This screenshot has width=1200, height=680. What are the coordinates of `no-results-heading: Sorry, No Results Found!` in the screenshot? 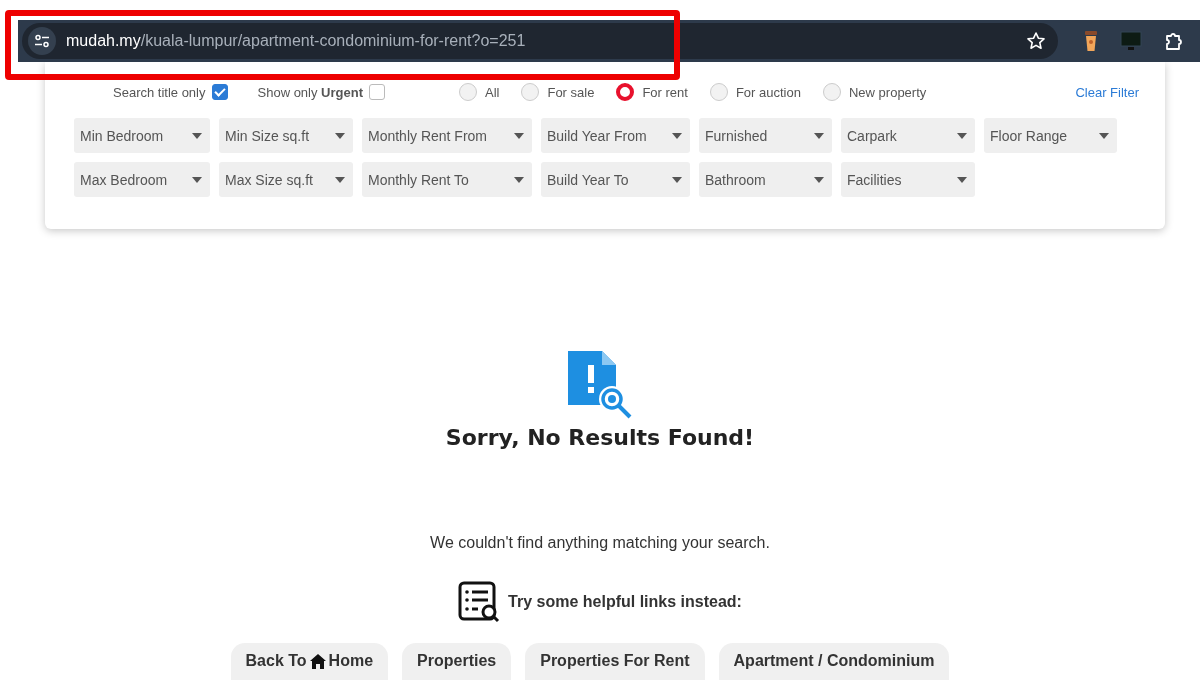 It's located at (600, 437).